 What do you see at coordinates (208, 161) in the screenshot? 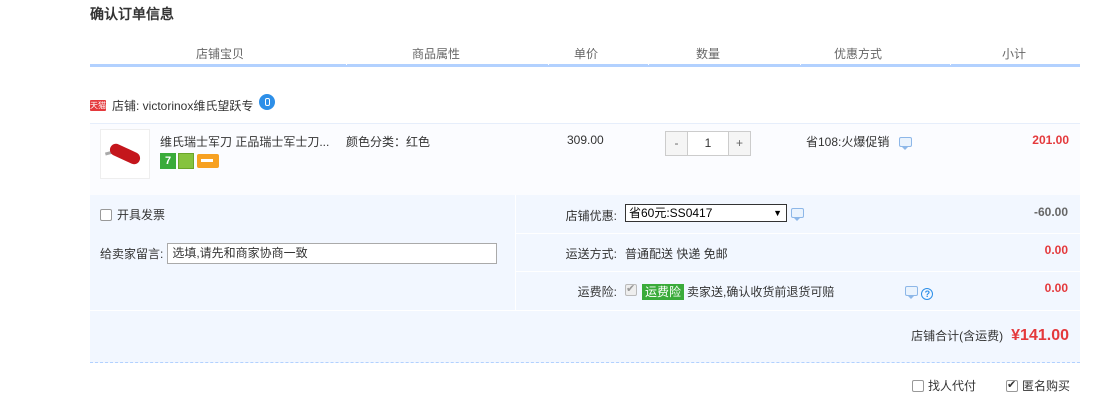
I see `credit-card-icon` at bounding box center [208, 161].